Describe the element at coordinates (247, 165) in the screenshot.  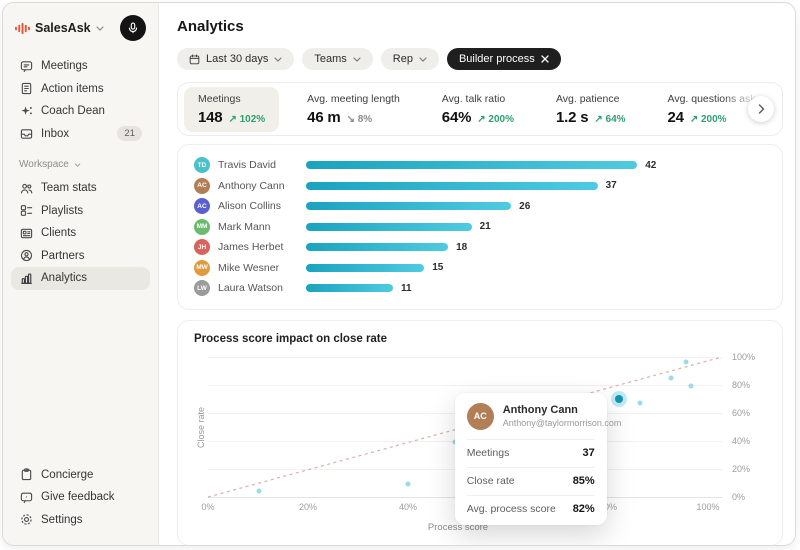
I see `bar-person-name: Travis David` at that location.